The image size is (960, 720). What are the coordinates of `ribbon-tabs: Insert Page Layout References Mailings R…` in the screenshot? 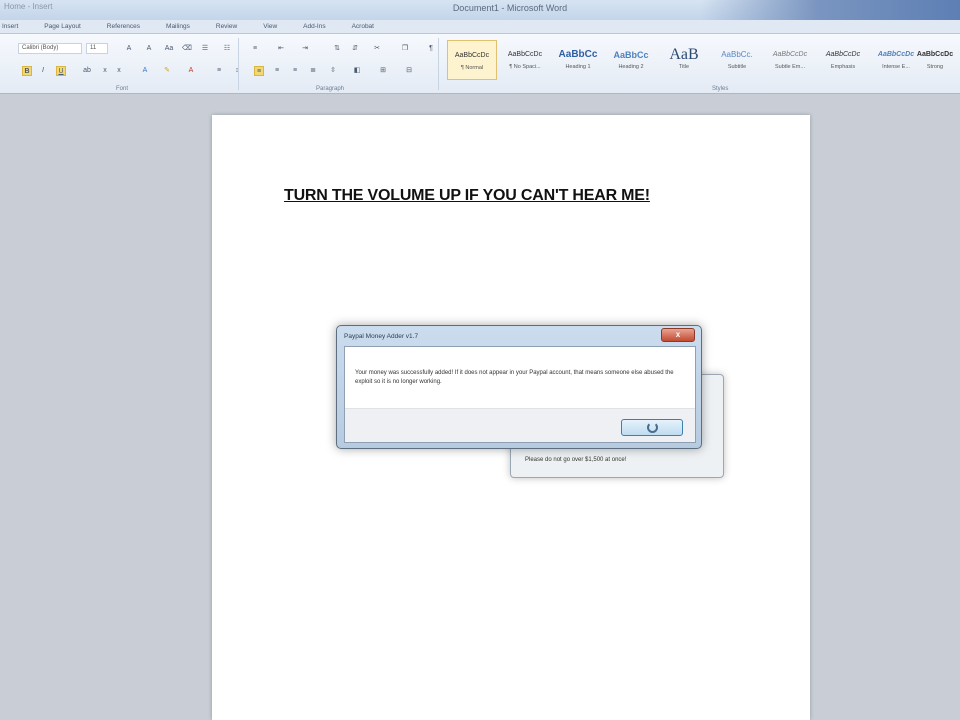 It's located at (480, 27).